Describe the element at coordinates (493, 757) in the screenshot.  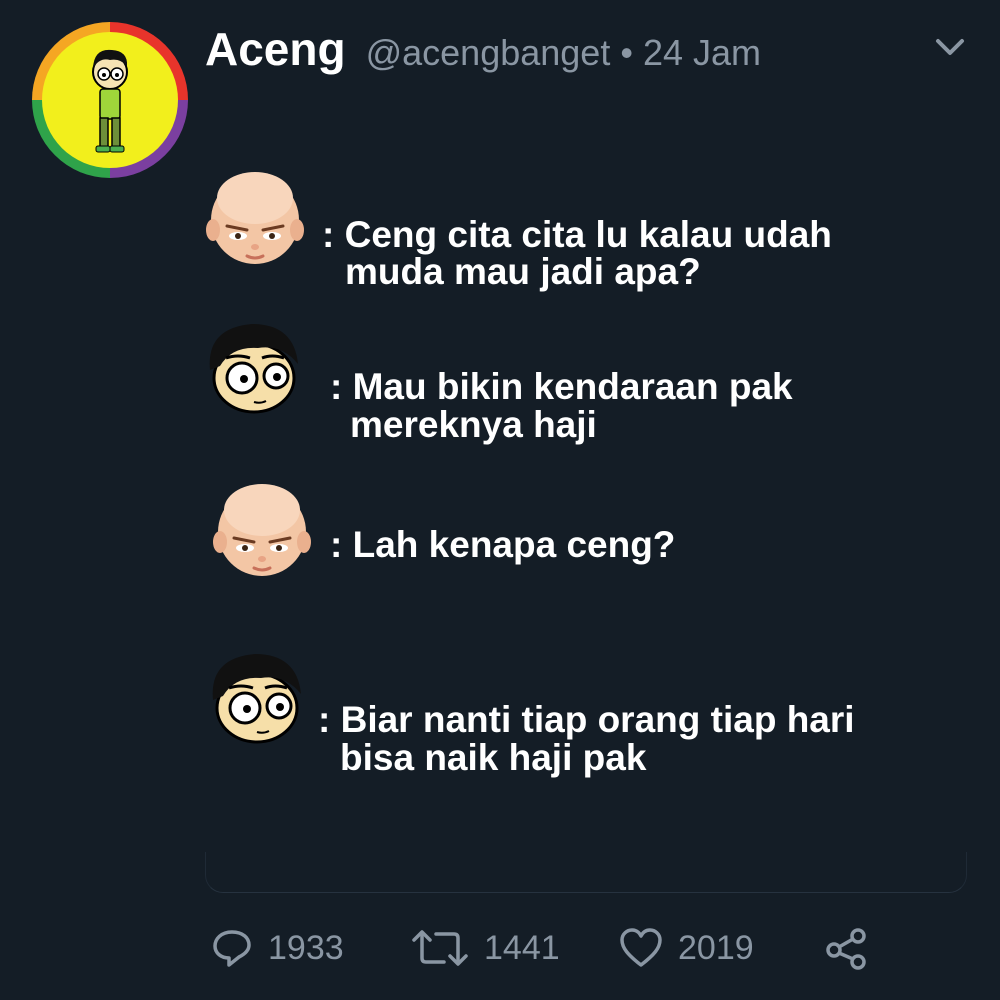
I see `message-line: bisa naik haji pak` at that location.